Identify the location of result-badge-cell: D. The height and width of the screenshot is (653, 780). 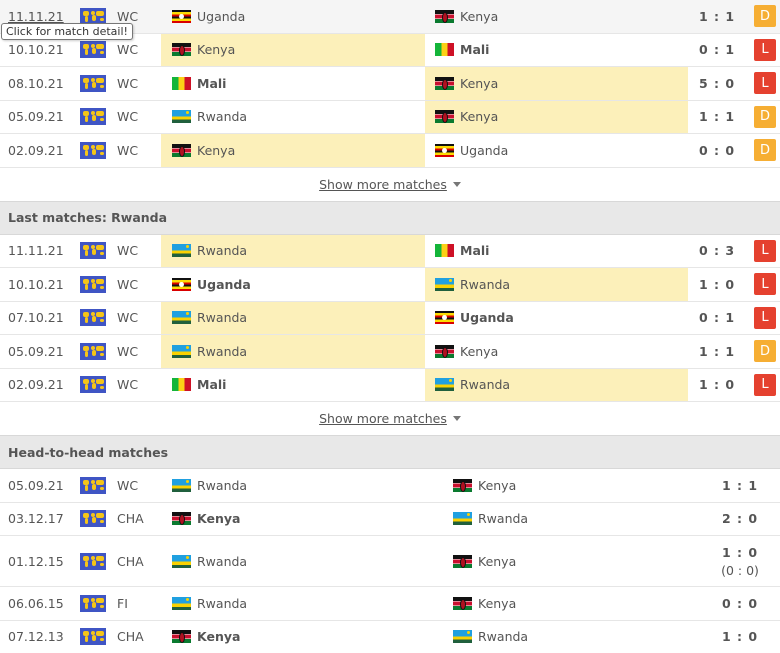
(765, 351).